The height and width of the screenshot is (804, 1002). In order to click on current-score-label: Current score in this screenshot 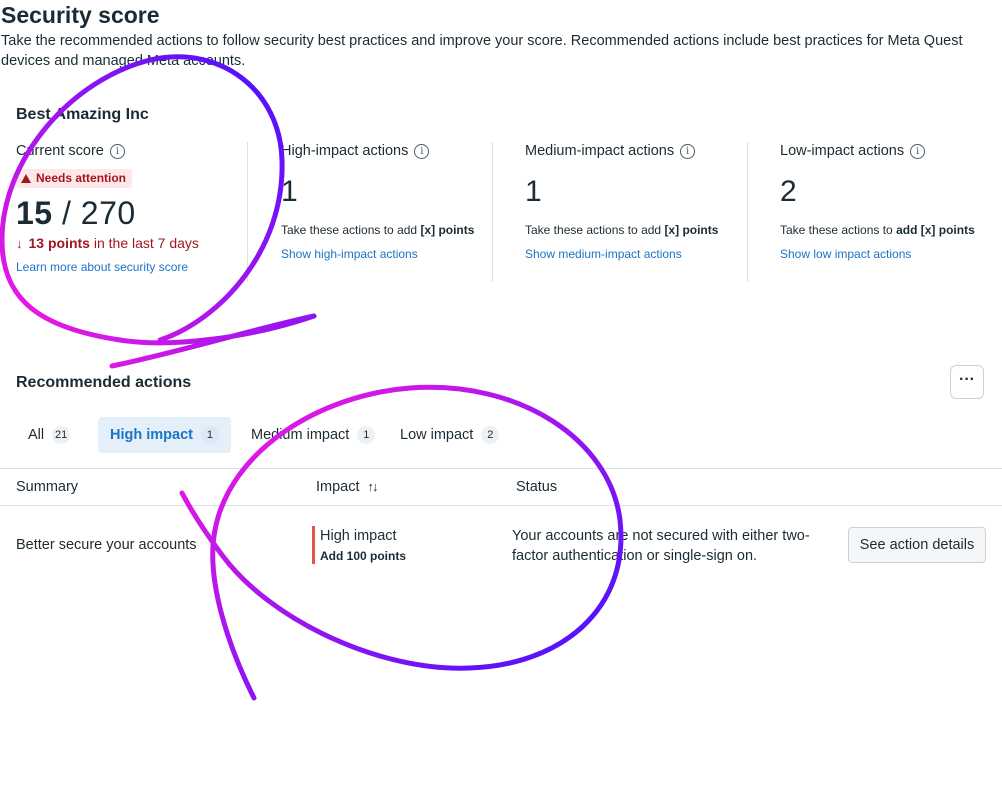, I will do `click(60, 151)`.